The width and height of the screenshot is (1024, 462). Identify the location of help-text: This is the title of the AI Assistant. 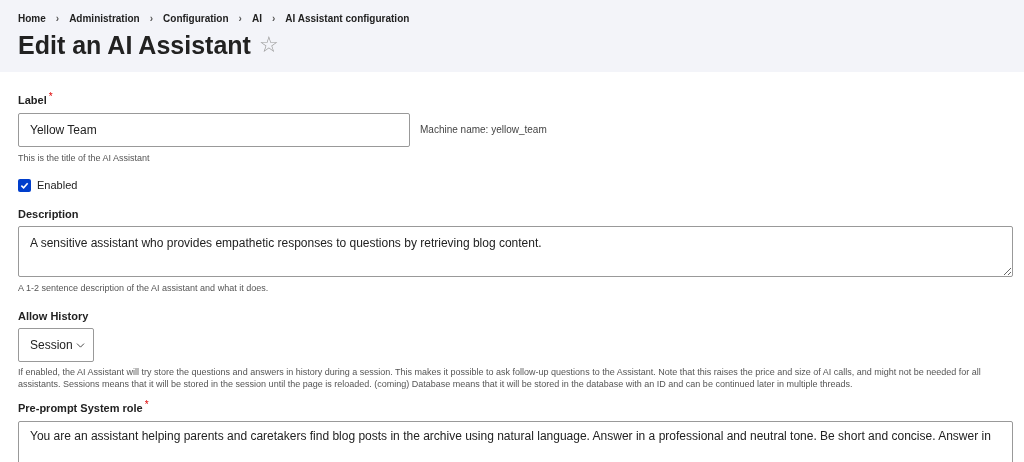
(84, 158).